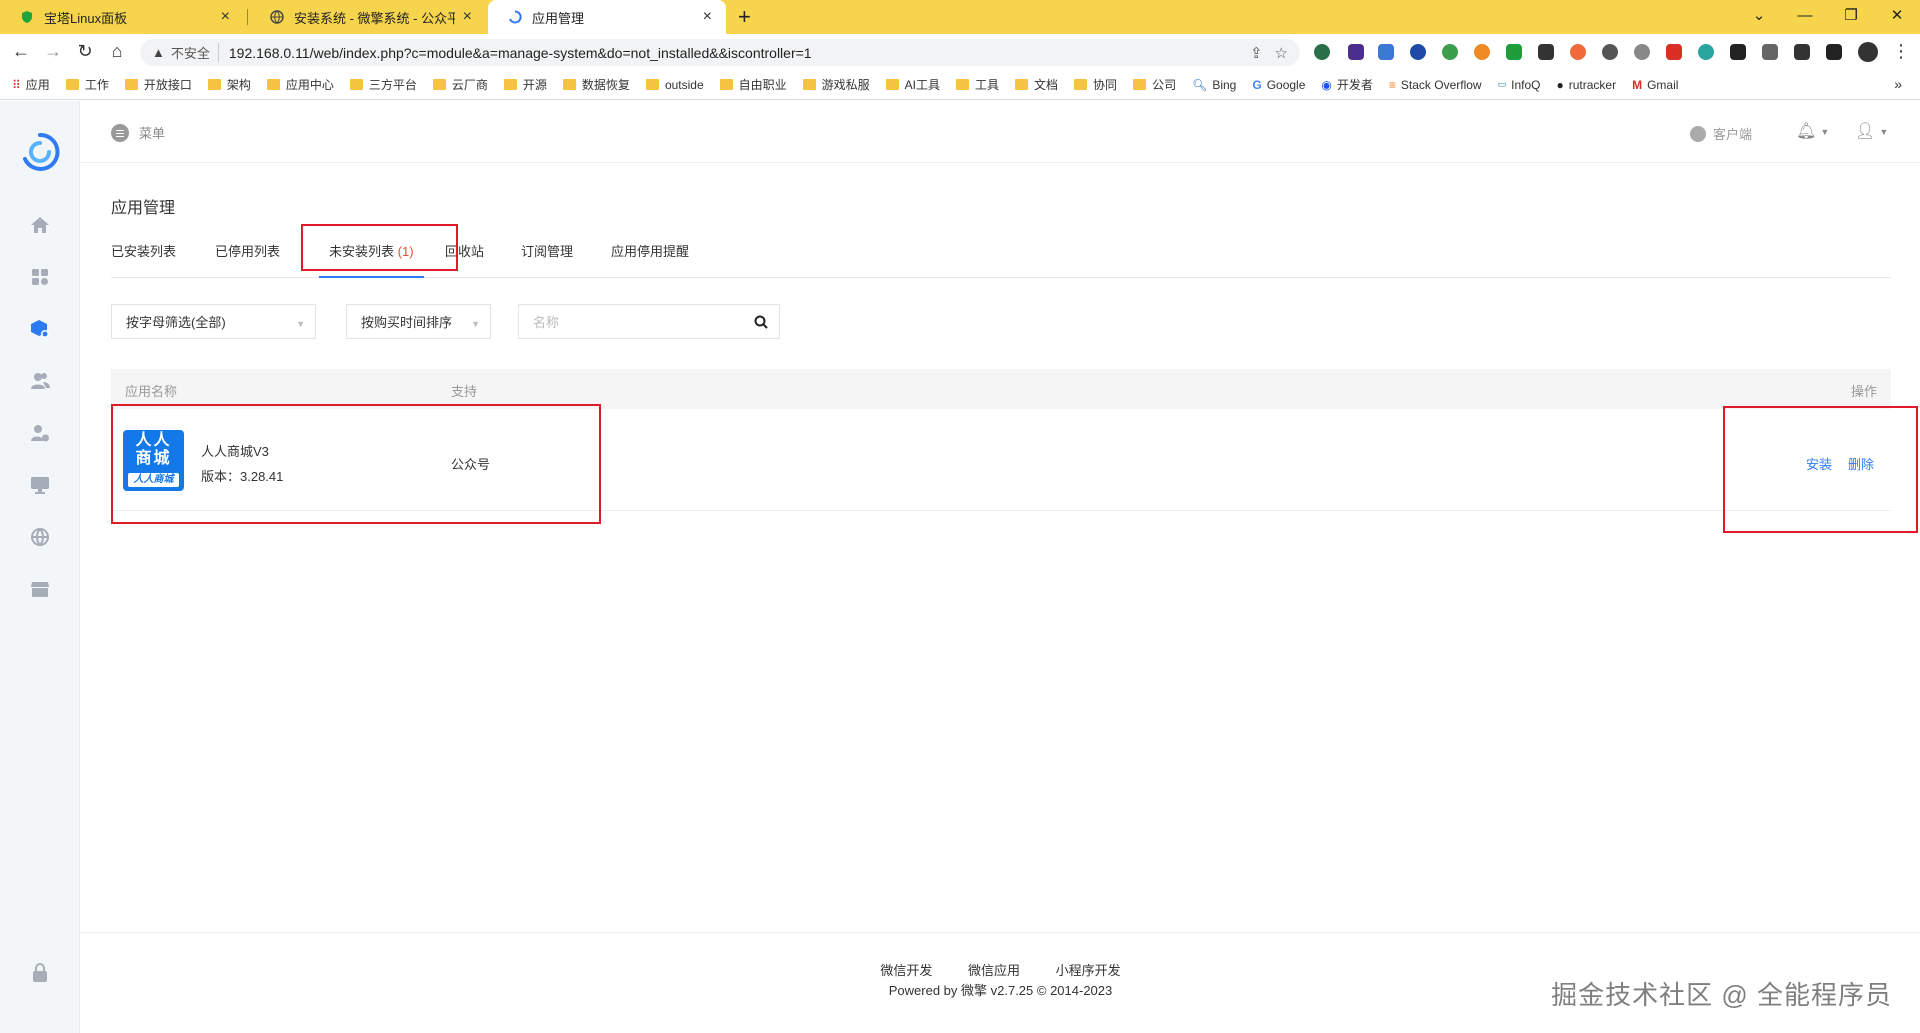 Image resolution: width=1920 pixels, height=1033 pixels. Describe the element at coordinates (40, 225) in the screenshot. I see `sidebar-item-home` at that location.